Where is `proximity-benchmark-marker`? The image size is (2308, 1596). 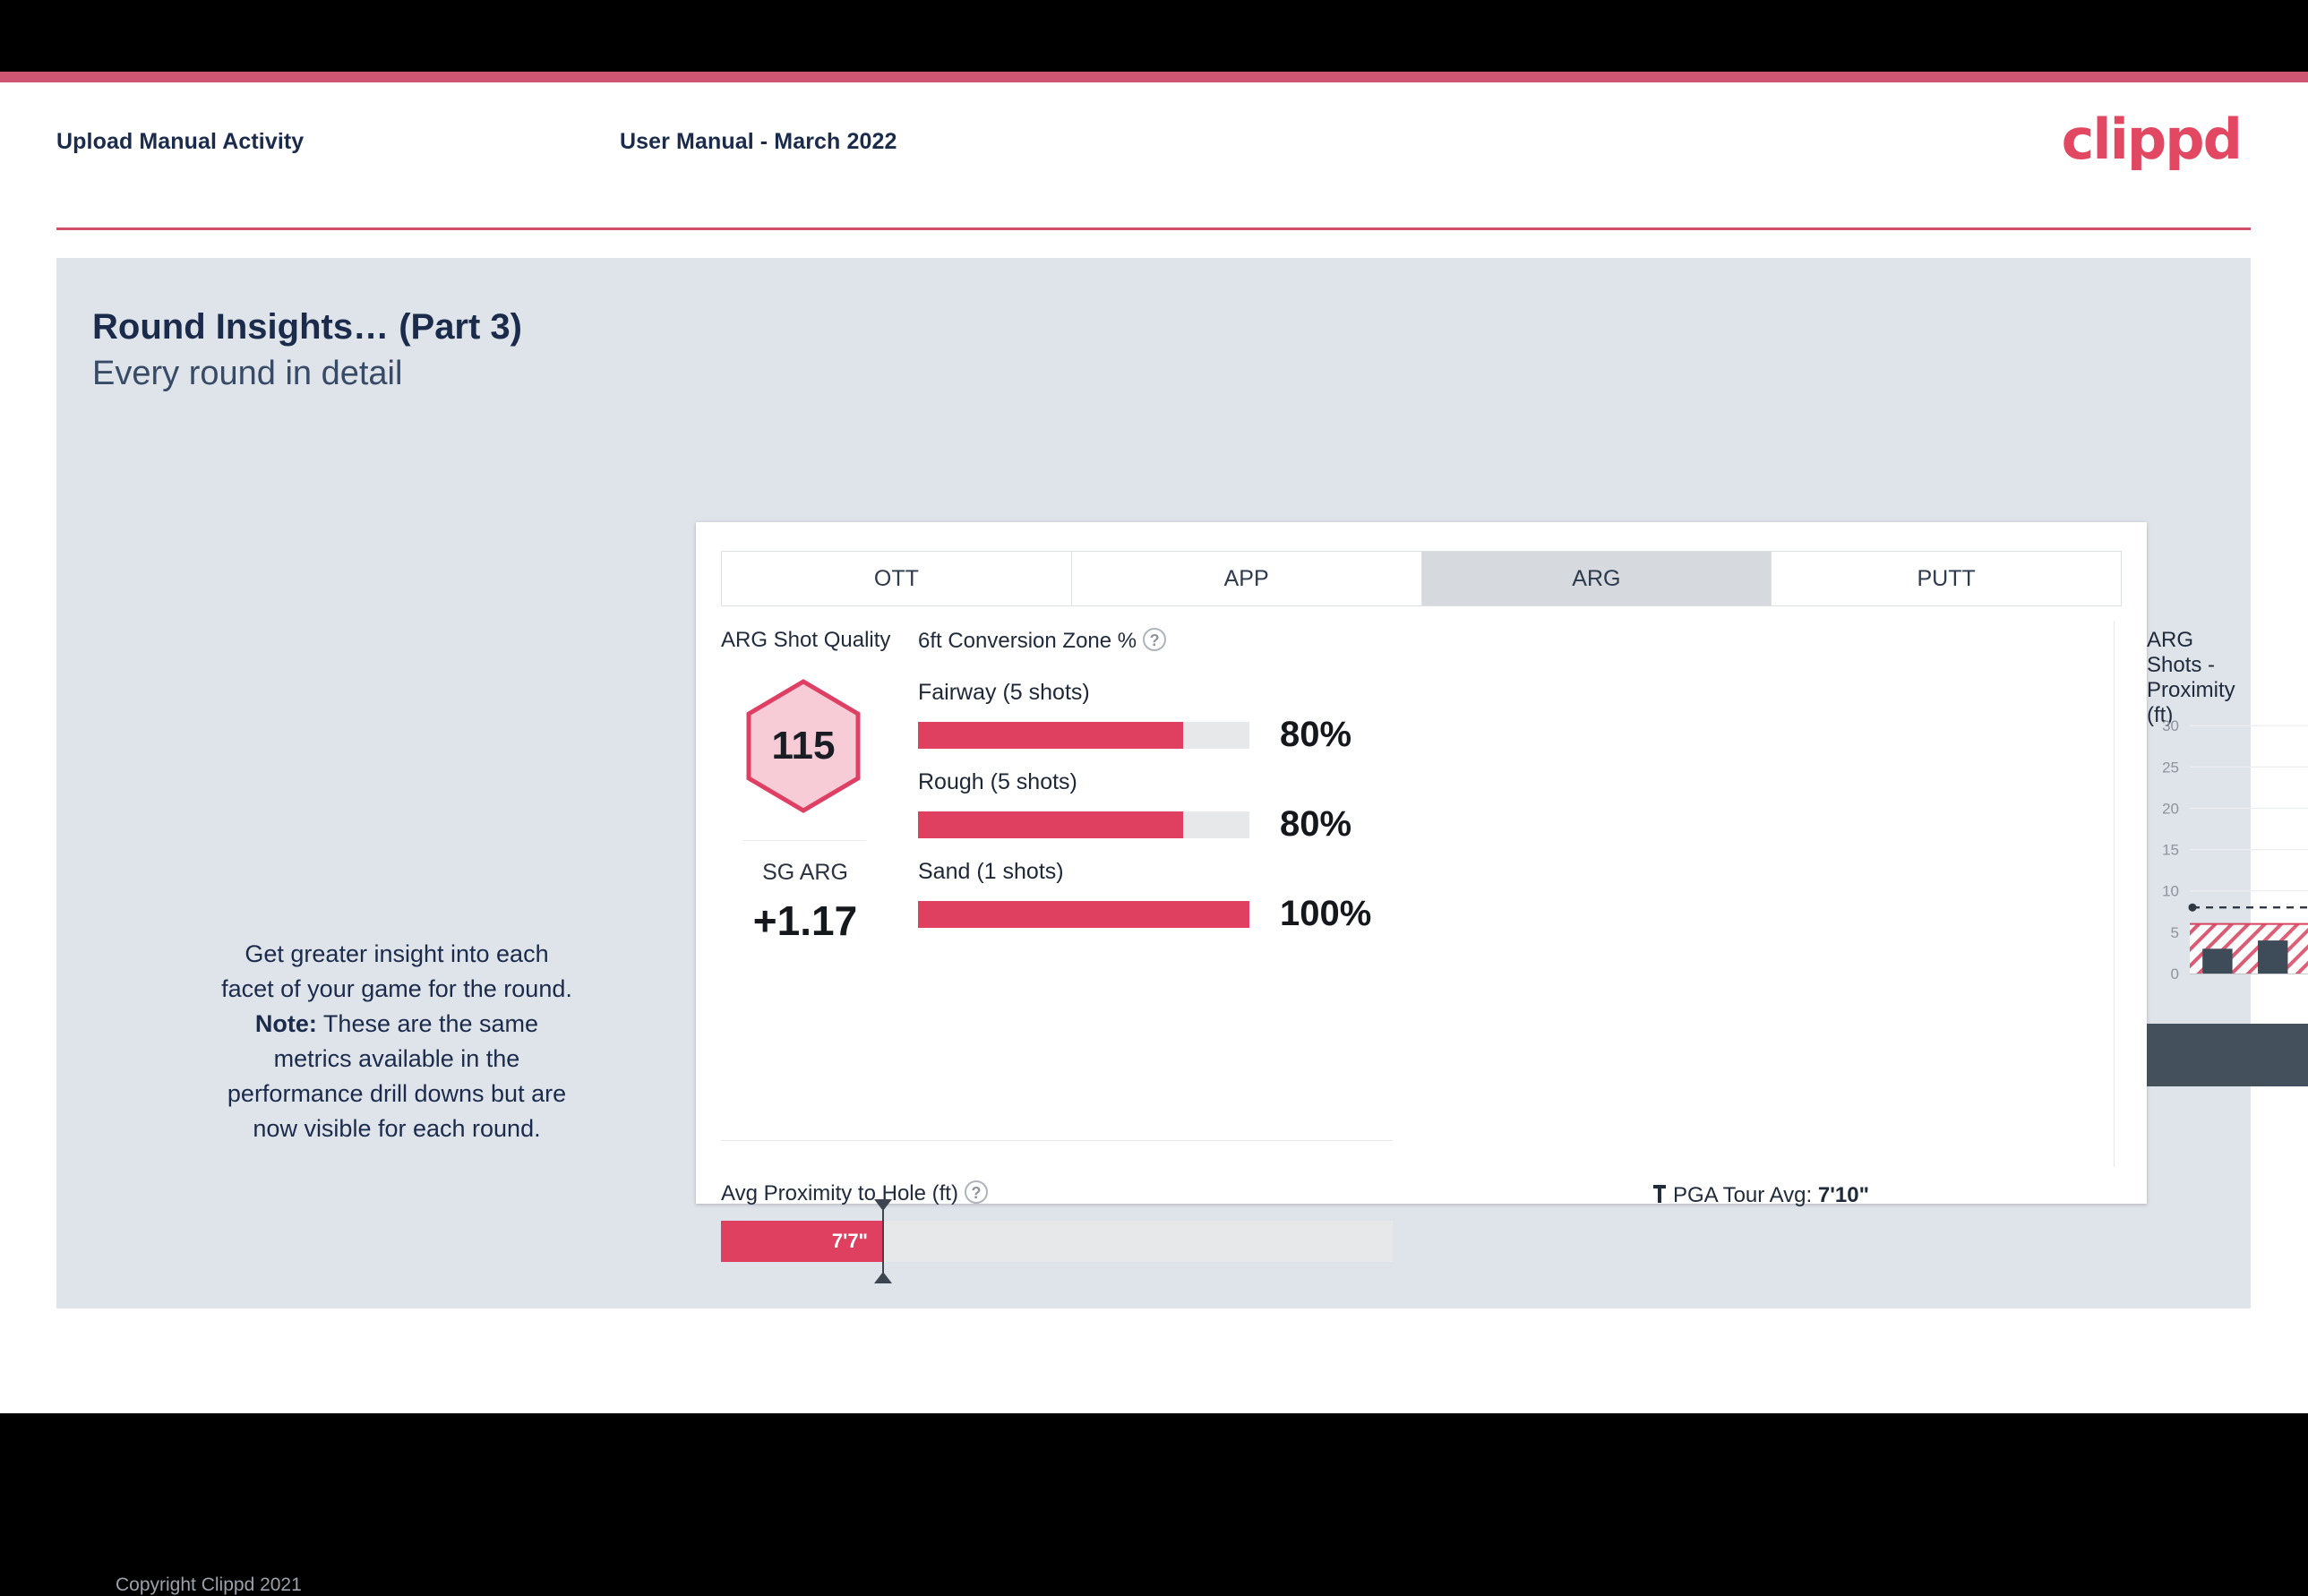 proximity-benchmark-marker is located at coordinates (883, 1241).